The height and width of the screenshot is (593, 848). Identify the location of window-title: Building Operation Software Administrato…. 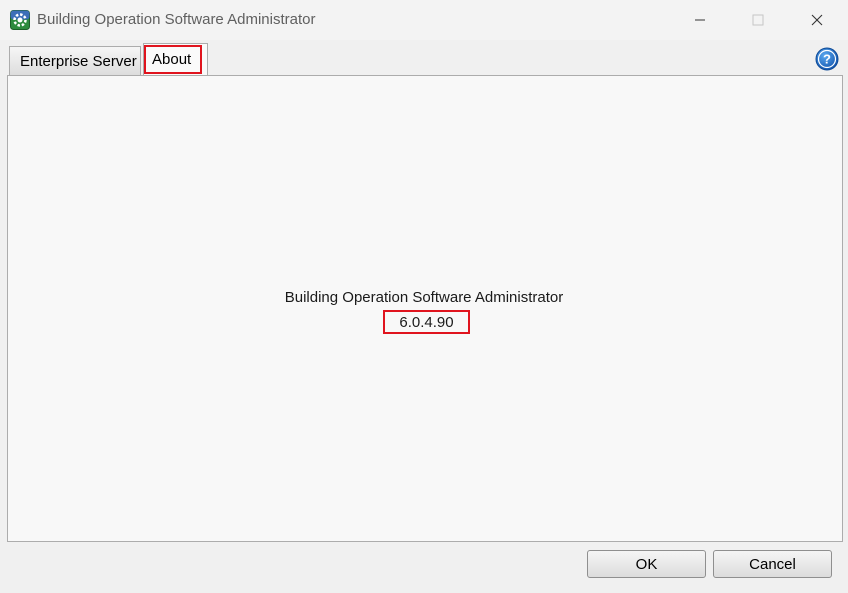
(176, 19).